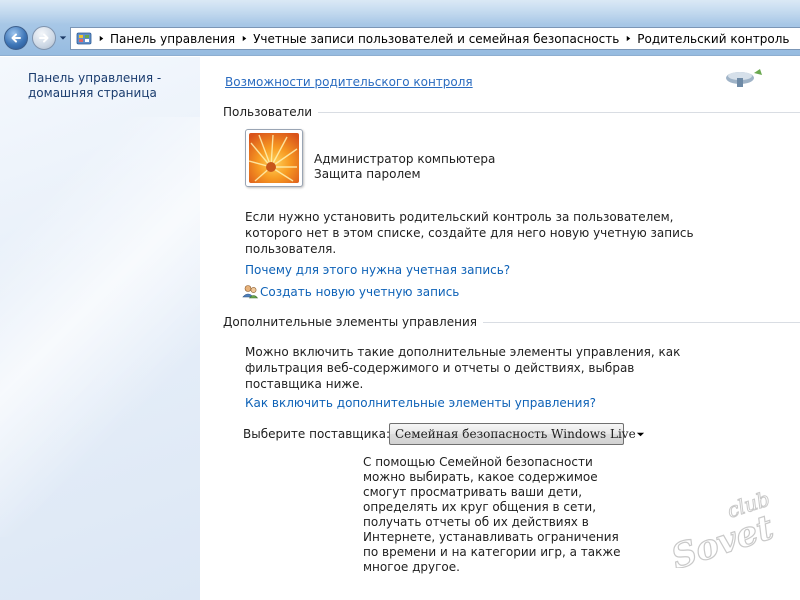  I want to click on arrow-left-icon, so click(16, 38).